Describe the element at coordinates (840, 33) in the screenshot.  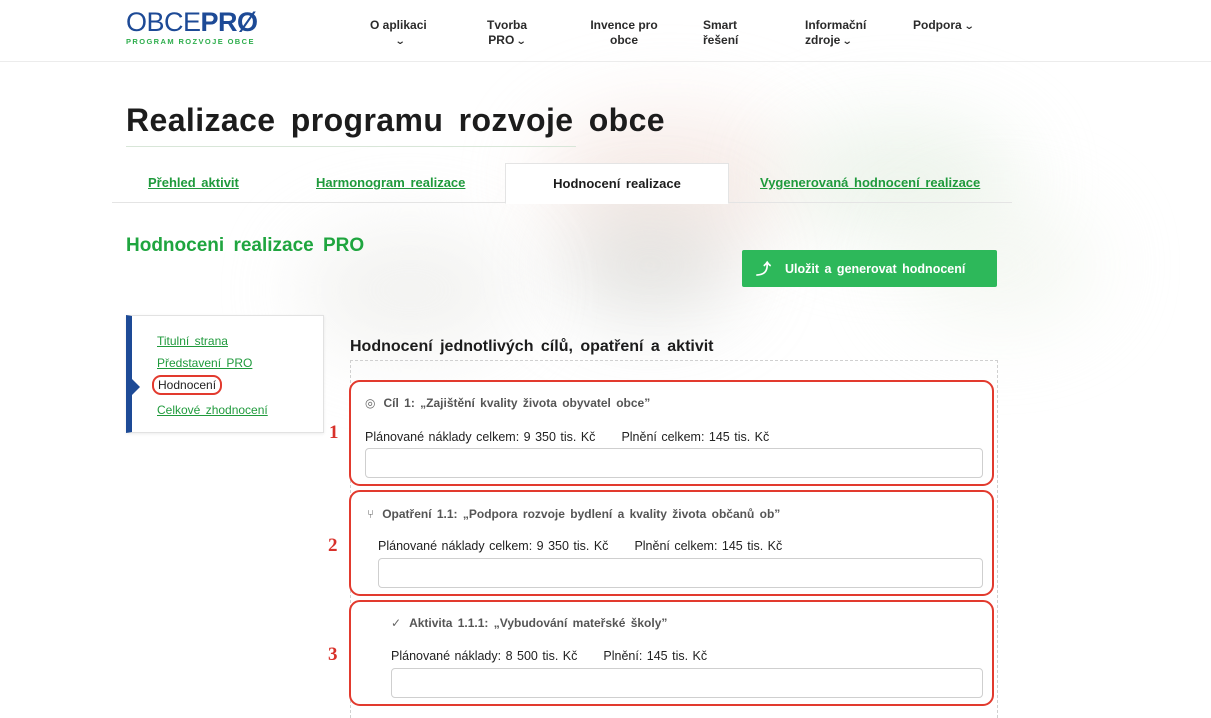
I see `nav-informacni-zdroje: Informační zdroje ⌄` at that location.